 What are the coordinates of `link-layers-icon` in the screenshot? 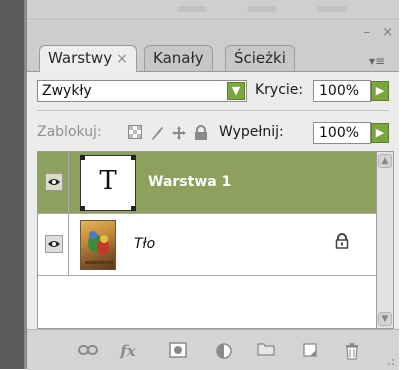 It's located at (88, 351).